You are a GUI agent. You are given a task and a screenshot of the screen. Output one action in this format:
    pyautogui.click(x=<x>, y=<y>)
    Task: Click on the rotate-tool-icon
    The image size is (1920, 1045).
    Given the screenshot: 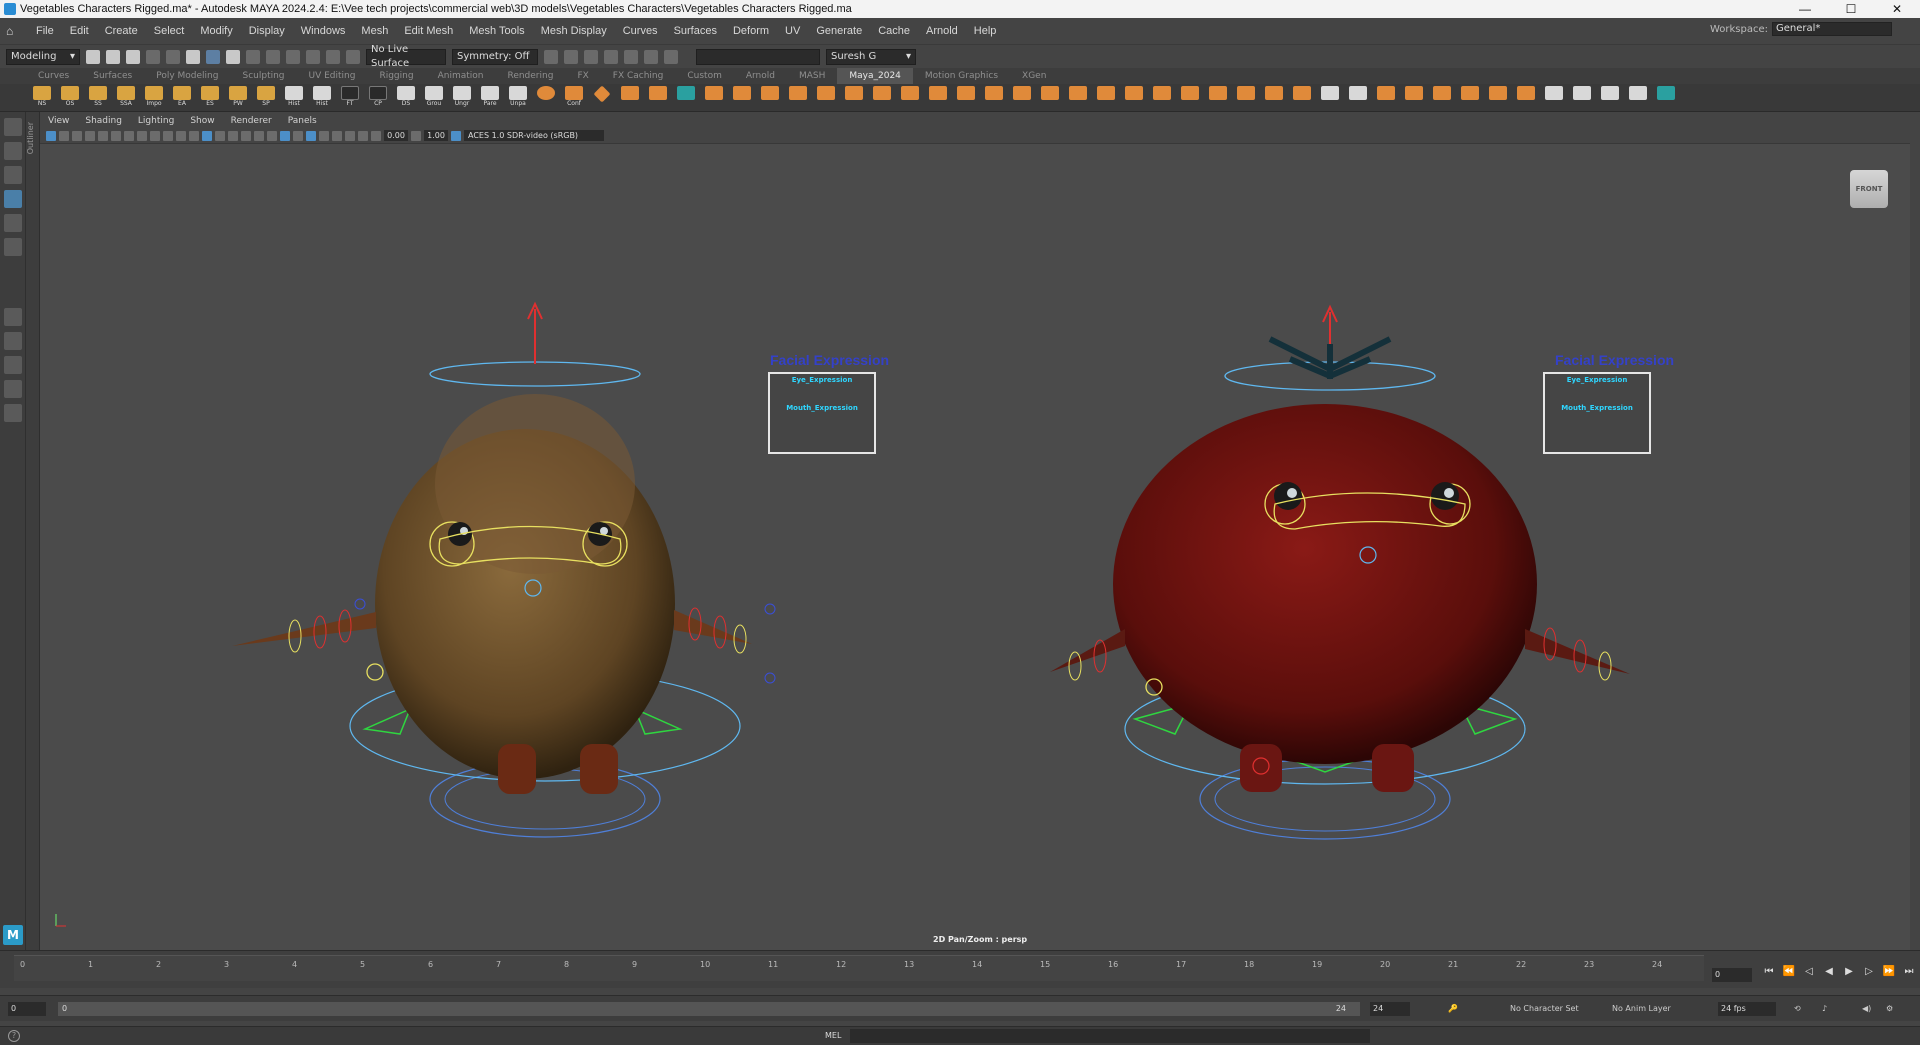 What is the action you would take?
    pyautogui.click(x=13, y=223)
    